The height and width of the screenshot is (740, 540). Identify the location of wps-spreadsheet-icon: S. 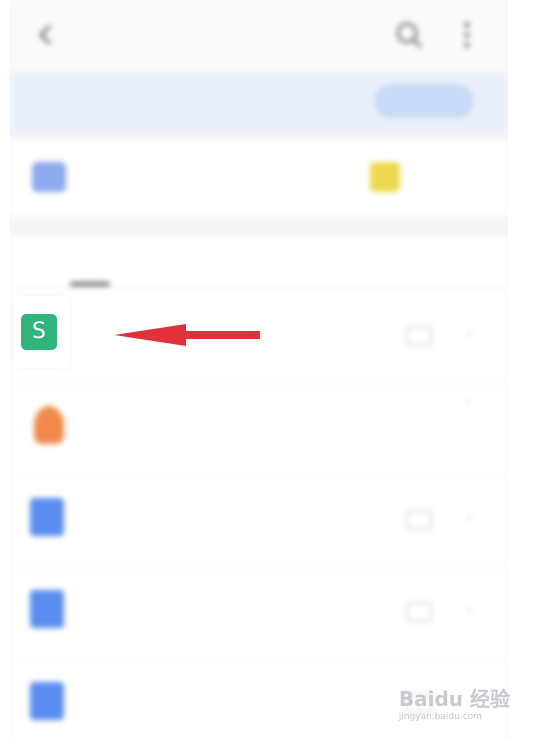
(39, 332).